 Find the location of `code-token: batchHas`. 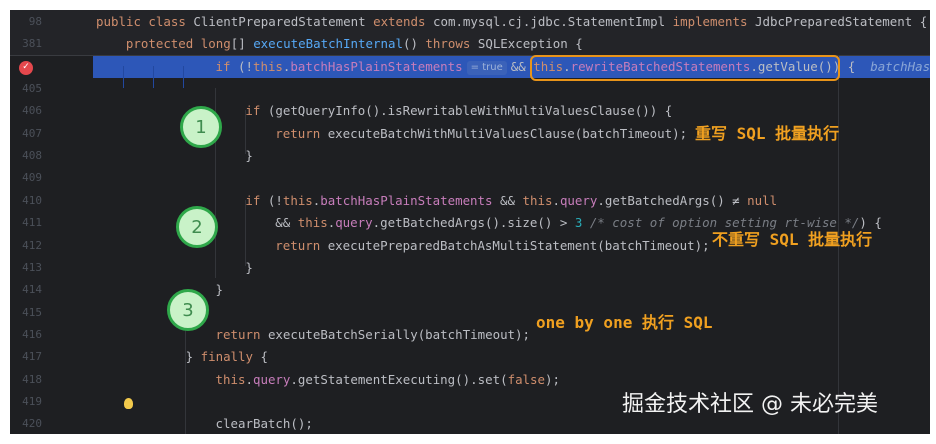

code-token: batchHas is located at coordinates (900, 66).